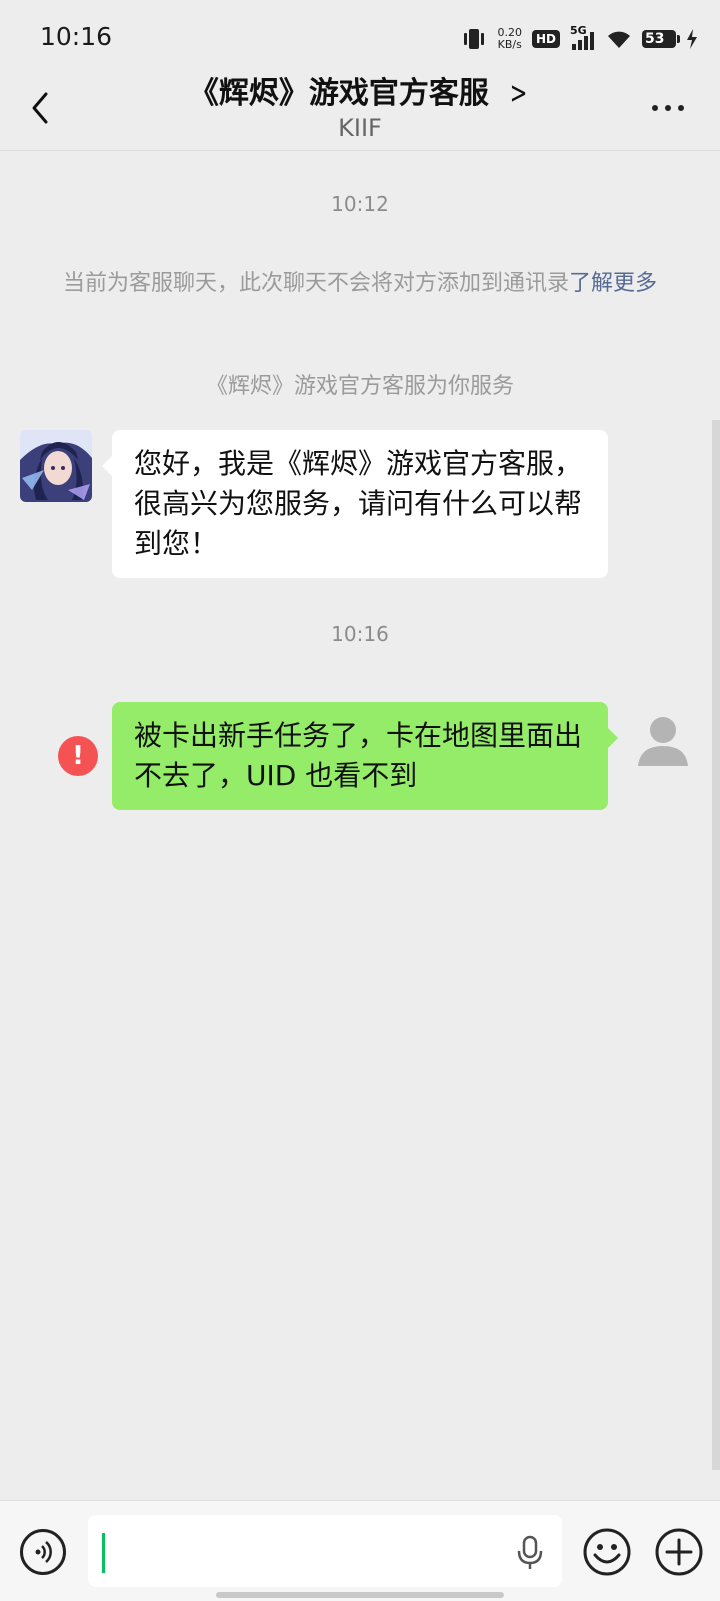  I want to click on service-intro: 《辉烬》游戏官方客服为你服务, so click(359, 386).